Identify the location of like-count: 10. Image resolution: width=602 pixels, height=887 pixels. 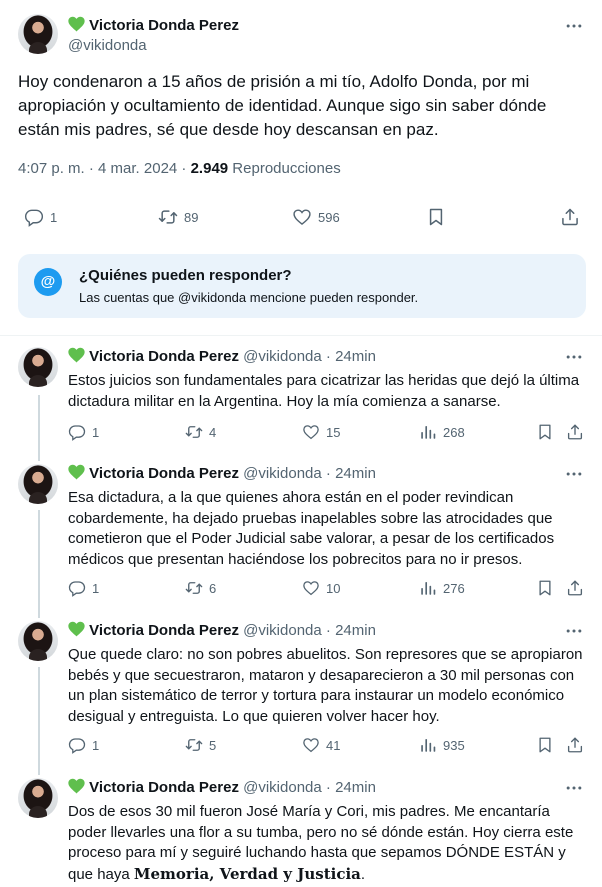
(333, 588).